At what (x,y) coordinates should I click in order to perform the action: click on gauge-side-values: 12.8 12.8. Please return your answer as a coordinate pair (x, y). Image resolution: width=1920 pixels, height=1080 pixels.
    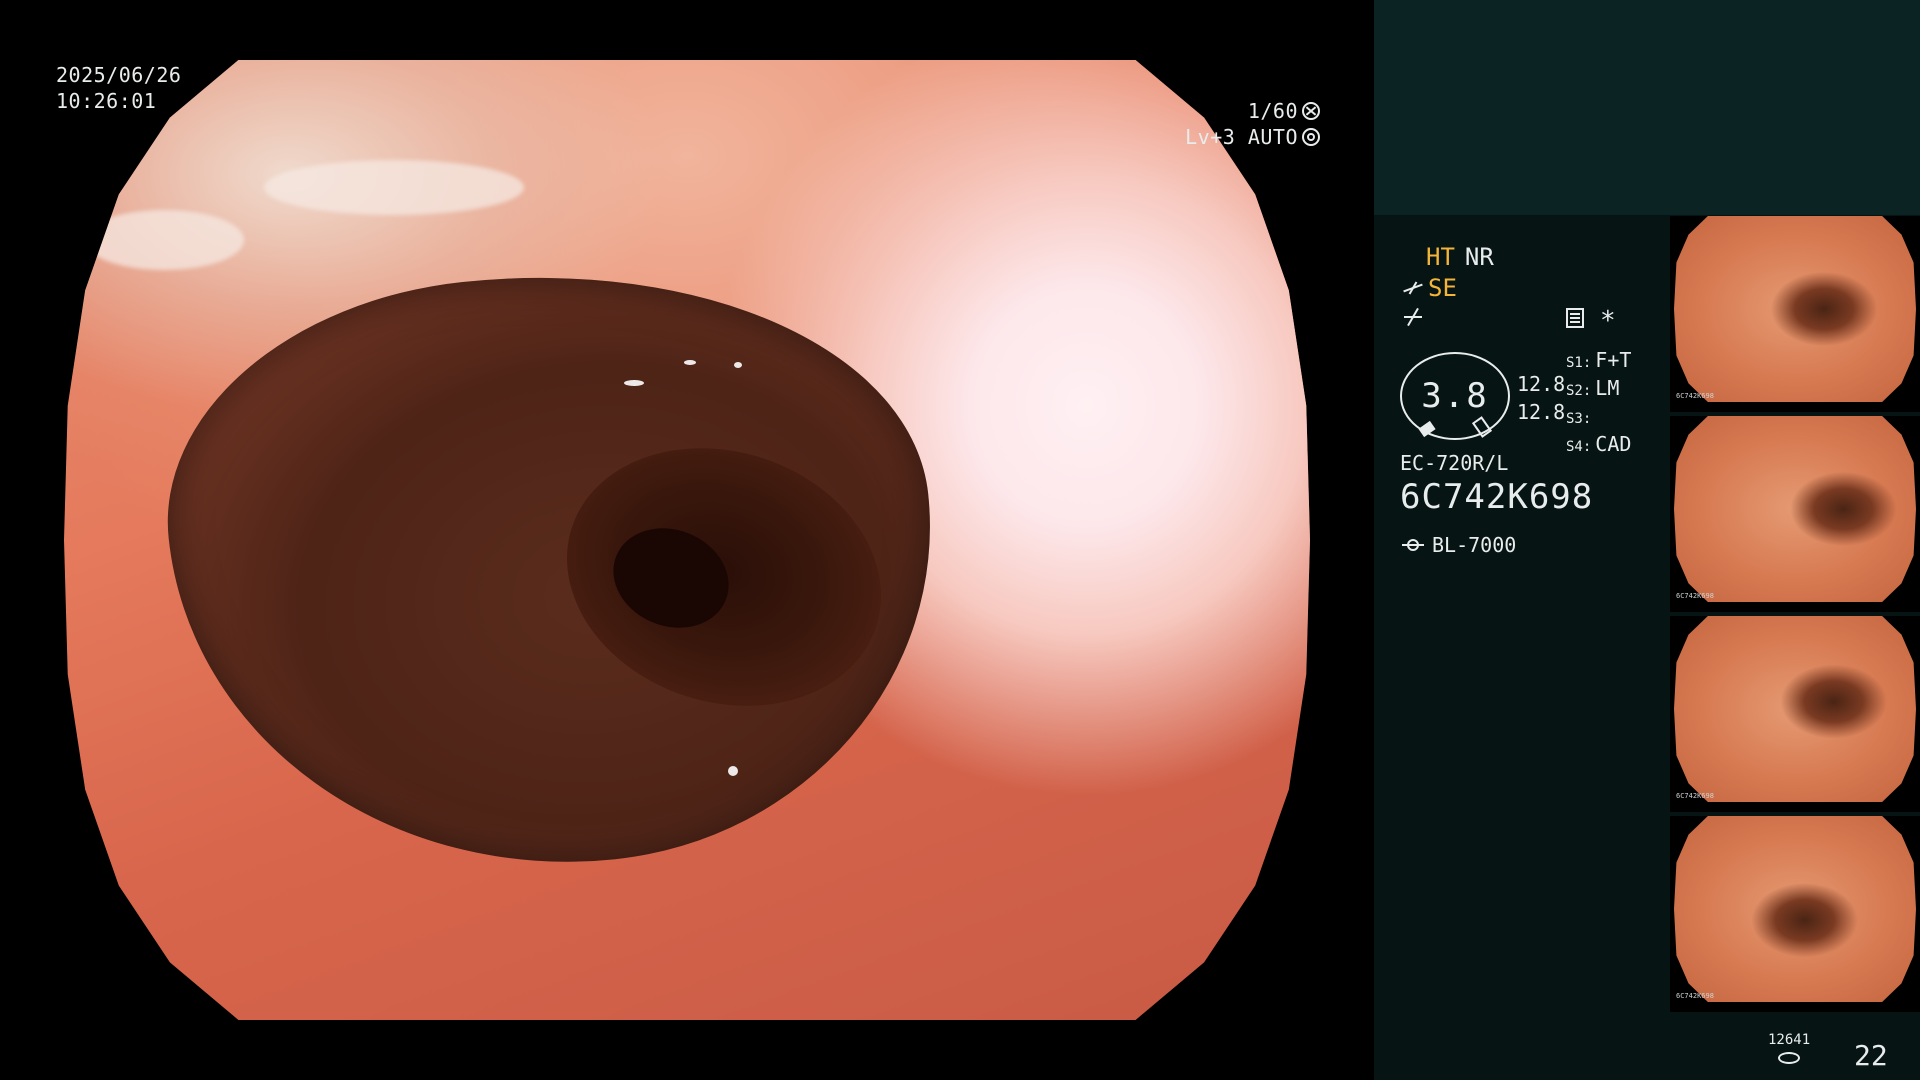
    Looking at the image, I should click on (1541, 398).